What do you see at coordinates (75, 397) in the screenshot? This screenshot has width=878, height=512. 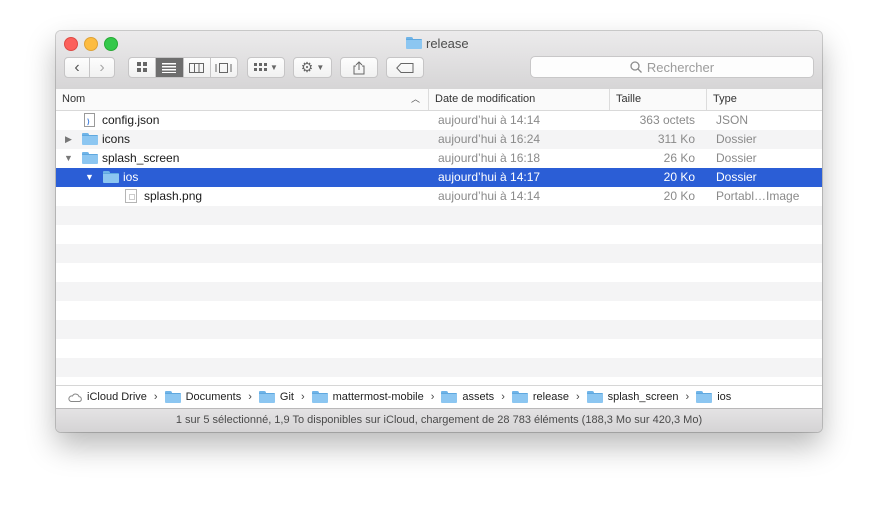 I see `cloud-icon` at bounding box center [75, 397].